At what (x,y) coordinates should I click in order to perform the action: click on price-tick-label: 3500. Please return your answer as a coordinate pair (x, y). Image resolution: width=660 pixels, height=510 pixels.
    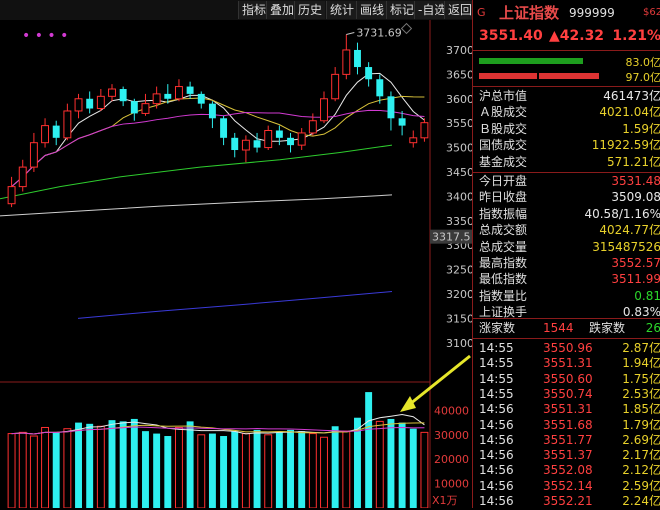
    Looking at the image, I should click on (459, 148).